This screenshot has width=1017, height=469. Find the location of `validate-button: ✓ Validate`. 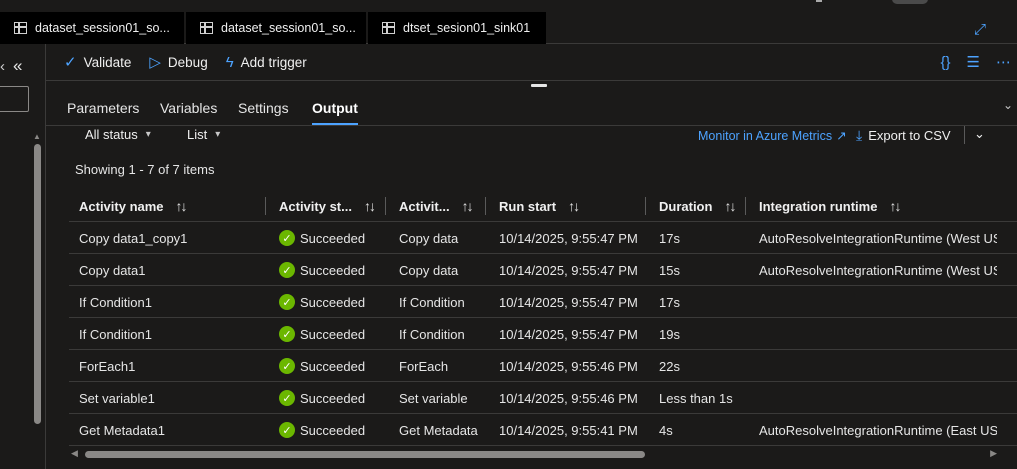

validate-button: ✓ Validate is located at coordinates (97, 62).